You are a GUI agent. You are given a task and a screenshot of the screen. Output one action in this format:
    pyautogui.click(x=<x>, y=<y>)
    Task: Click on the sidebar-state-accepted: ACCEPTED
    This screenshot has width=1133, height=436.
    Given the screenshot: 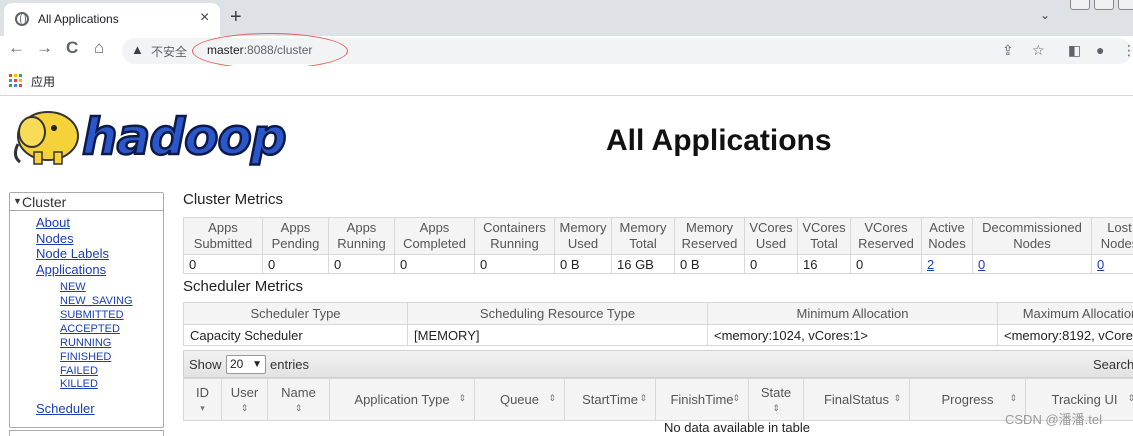 What is the action you would take?
    pyautogui.click(x=90, y=329)
    